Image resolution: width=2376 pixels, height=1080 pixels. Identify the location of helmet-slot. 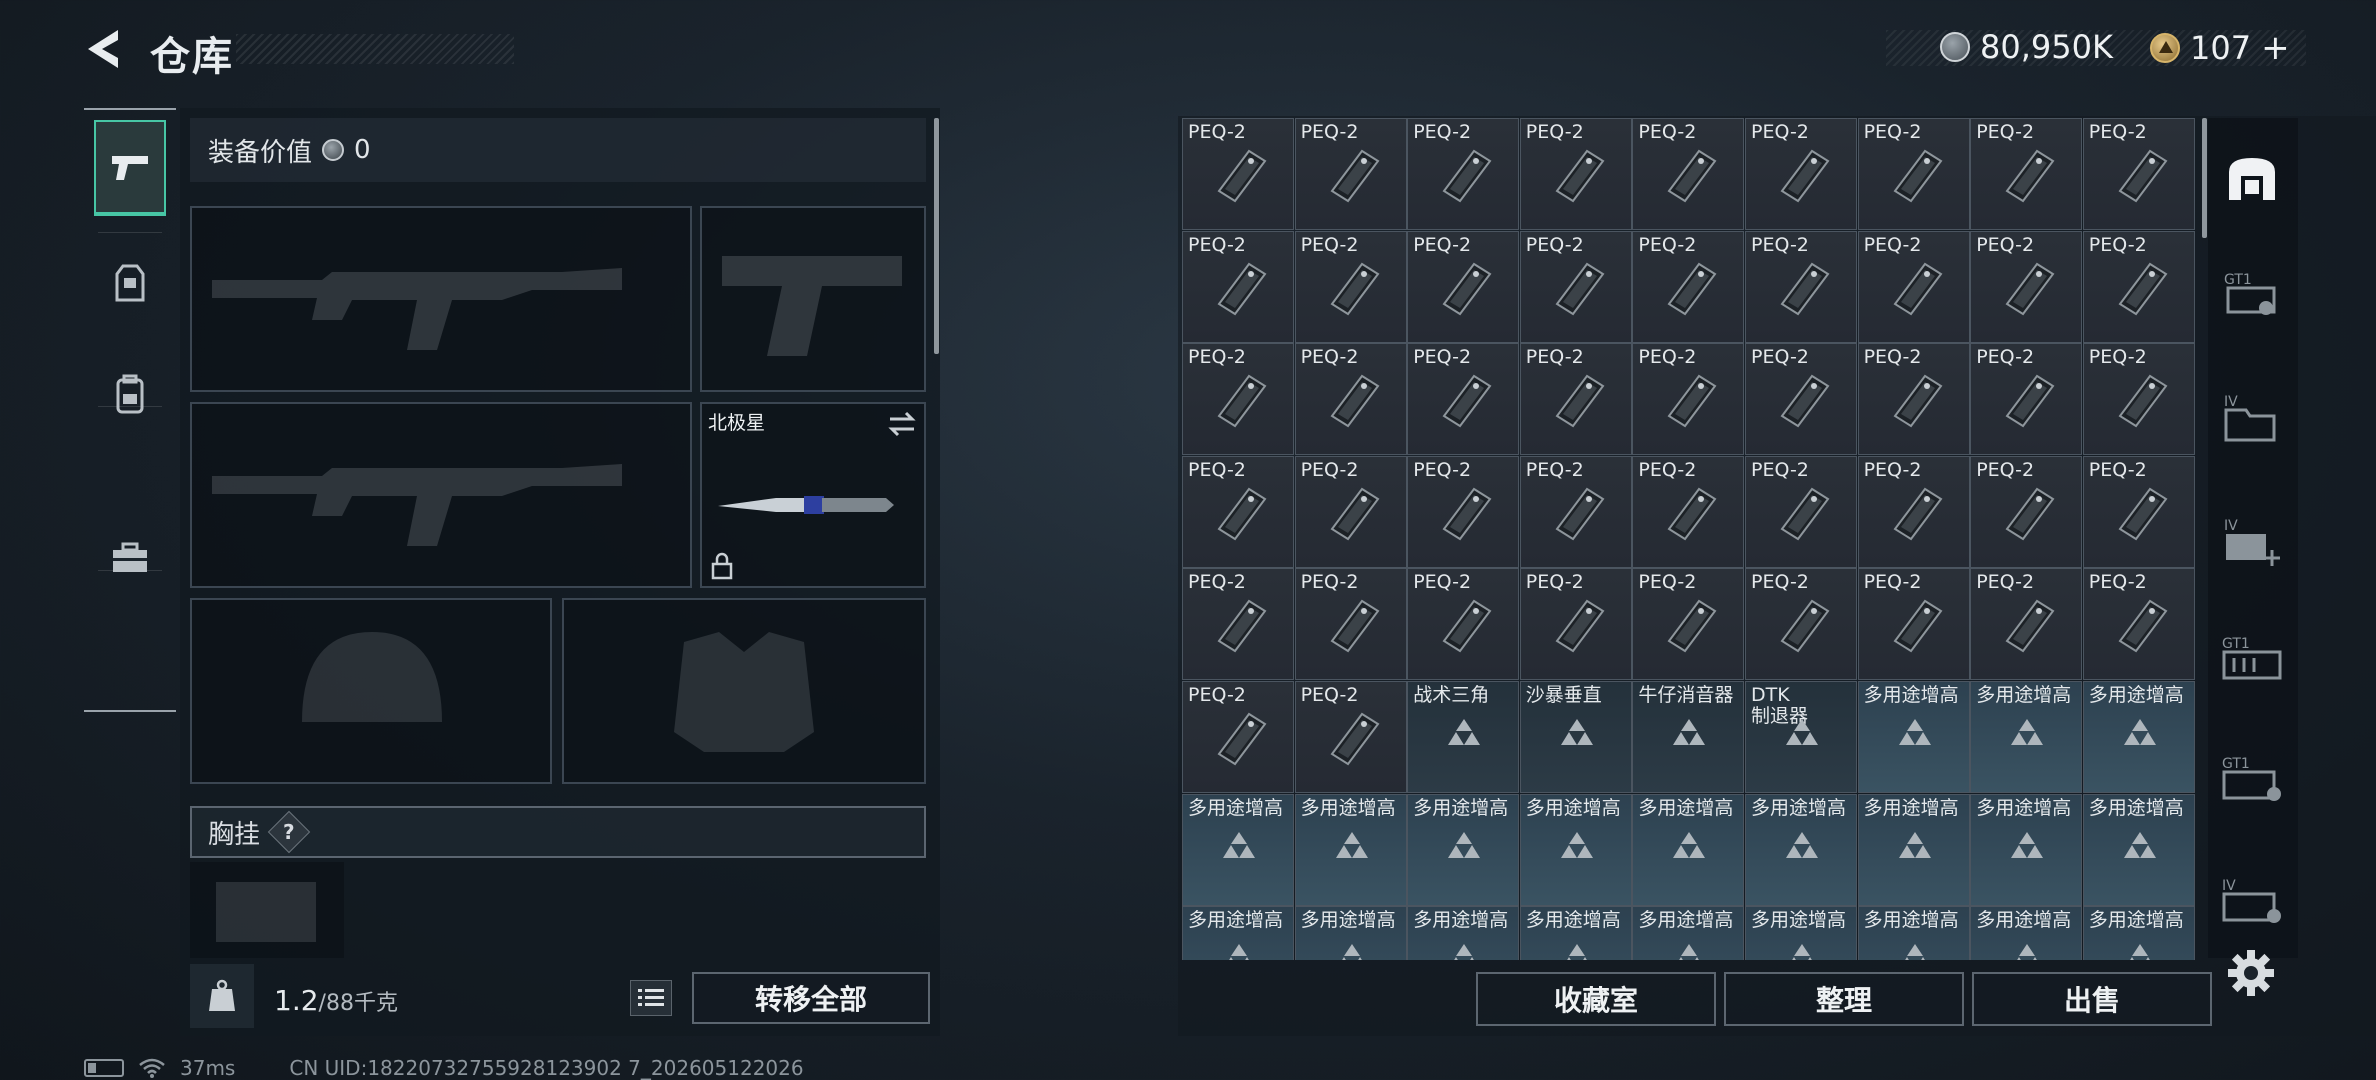
(371, 691).